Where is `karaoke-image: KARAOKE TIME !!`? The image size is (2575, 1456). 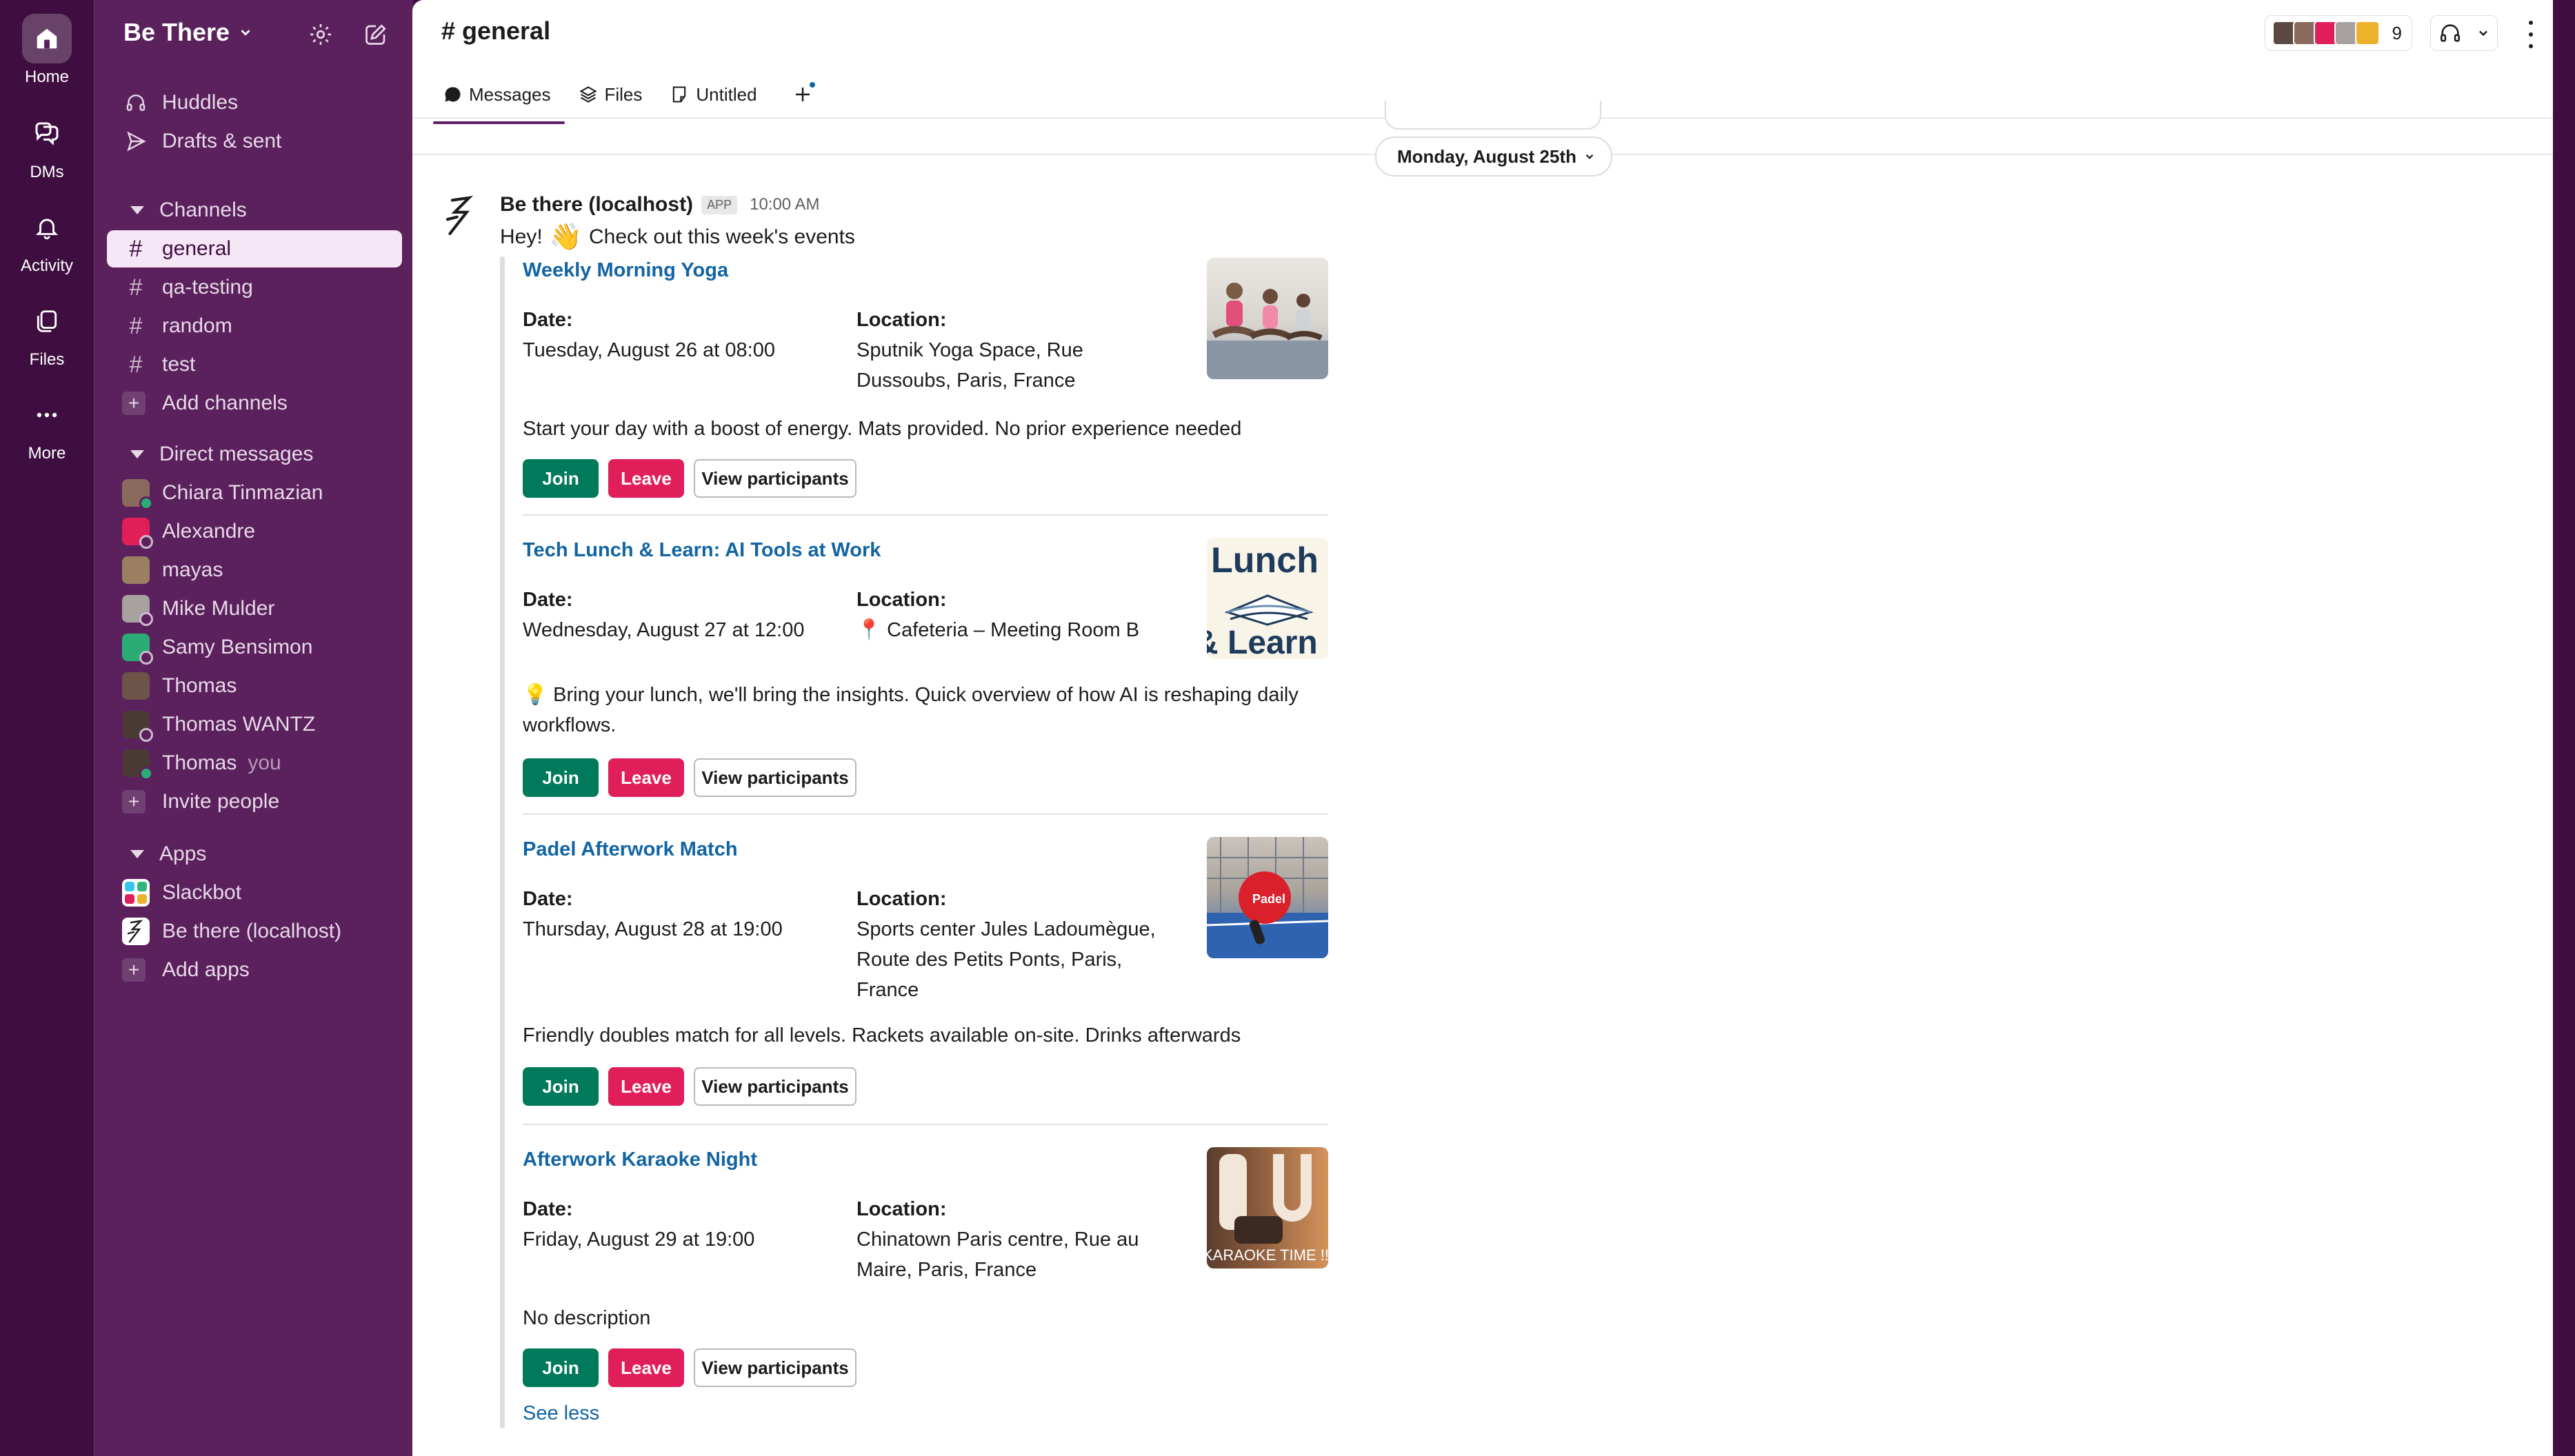
karaoke-image: KARAOKE TIME !! is located at coordinates (1267, 1207).